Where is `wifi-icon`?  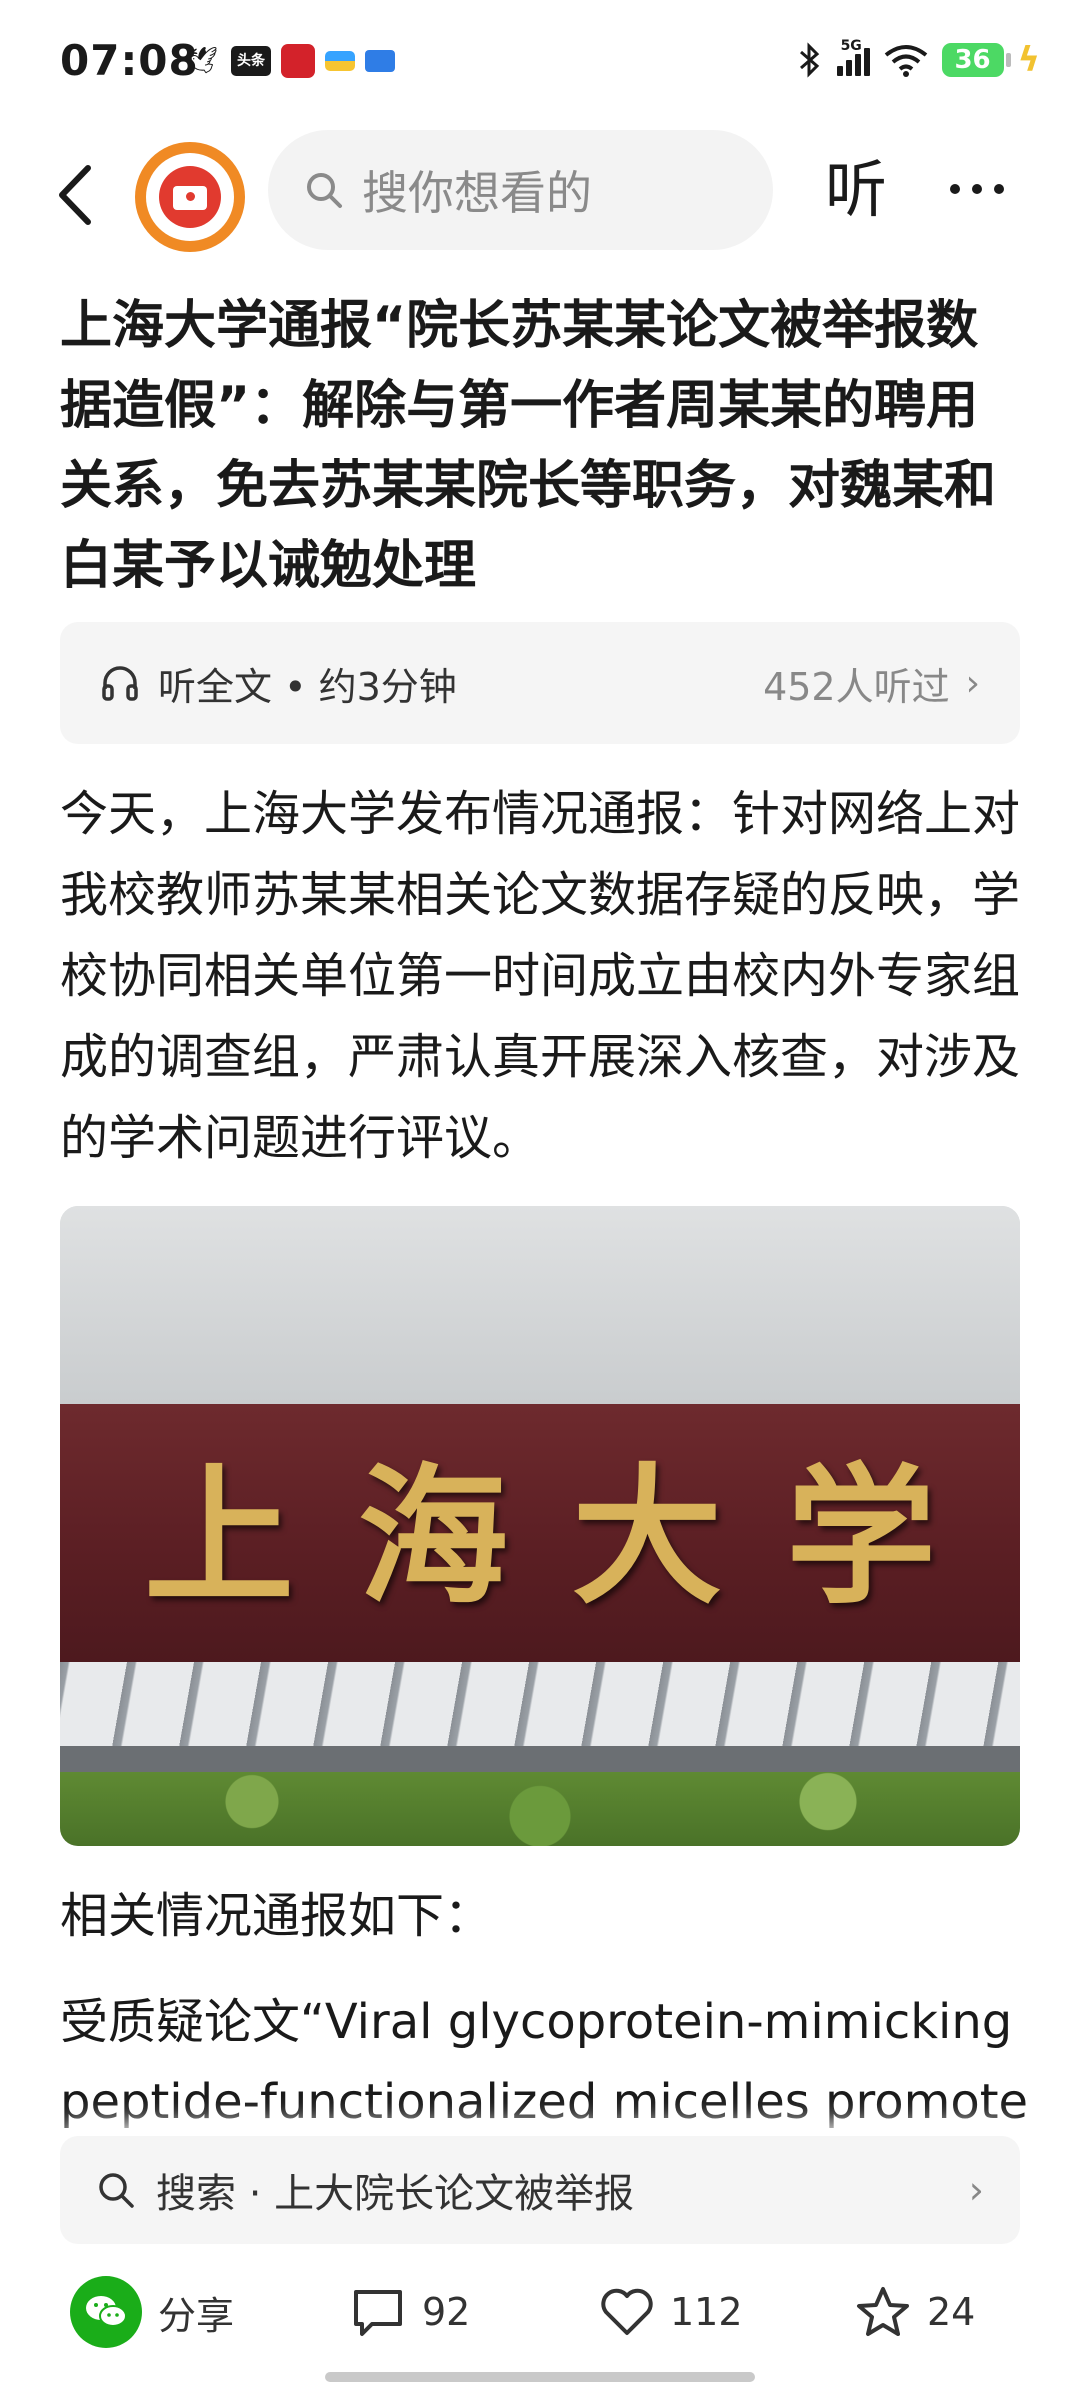
wifi-icon is located at coordinates (905, 61).